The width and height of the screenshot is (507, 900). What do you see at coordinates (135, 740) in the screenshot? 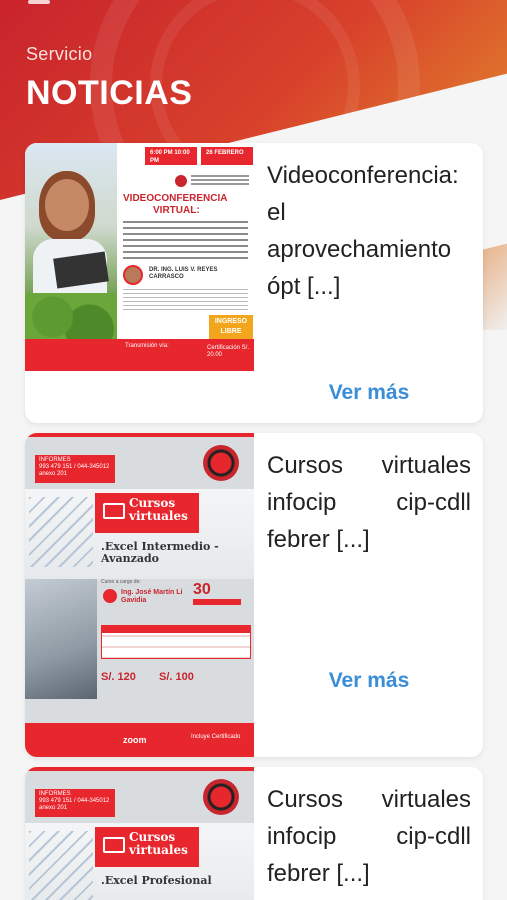
I see `zoom-logo: zoom` at bounding box center [135, 740].